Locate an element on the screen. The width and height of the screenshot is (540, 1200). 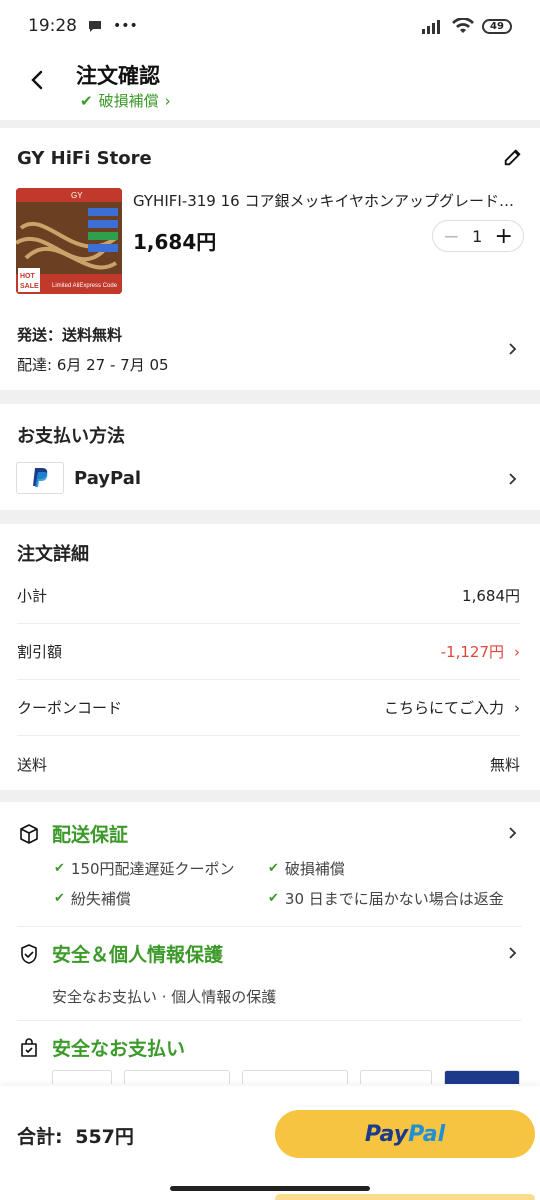
increase-button: + is located at coordinates (504, 236).